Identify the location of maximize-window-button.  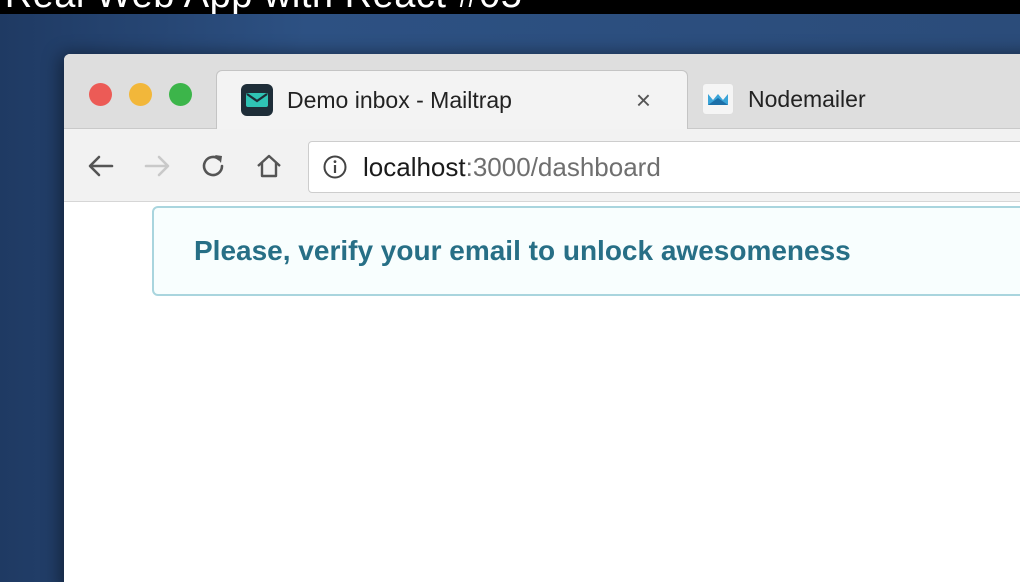
(180, 94).